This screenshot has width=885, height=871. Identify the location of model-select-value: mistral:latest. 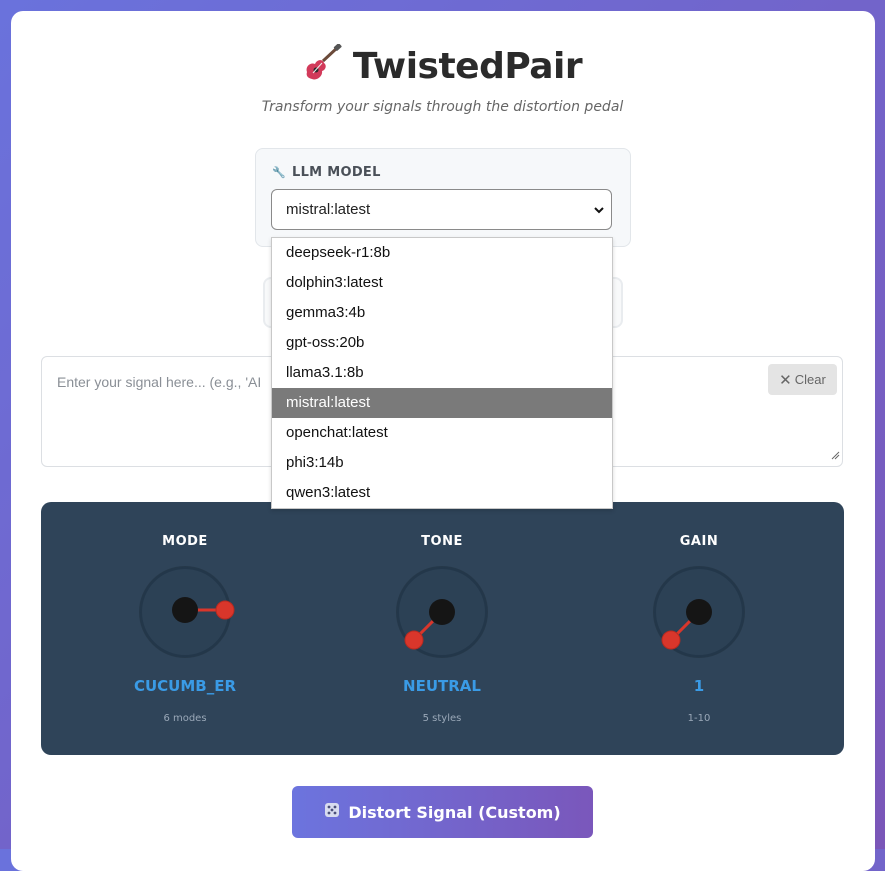
(328, 209).